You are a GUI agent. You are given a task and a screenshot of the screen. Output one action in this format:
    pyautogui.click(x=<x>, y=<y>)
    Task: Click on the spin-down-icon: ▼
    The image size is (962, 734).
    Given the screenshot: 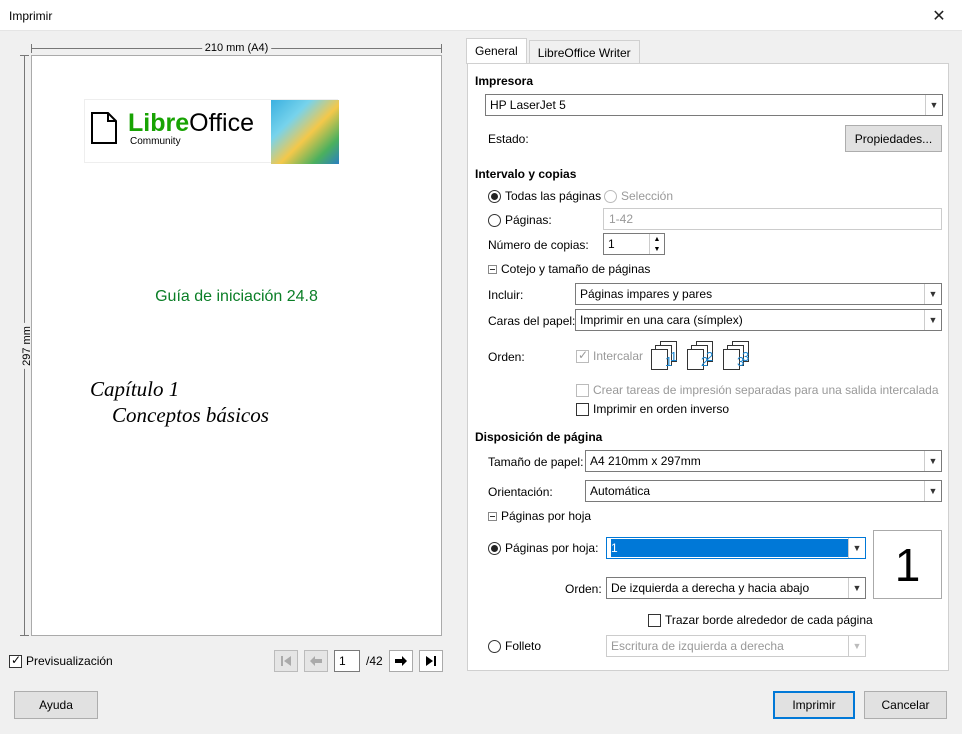 What is the action you would take?
    pyautogui.click(x=657, y=249)
    